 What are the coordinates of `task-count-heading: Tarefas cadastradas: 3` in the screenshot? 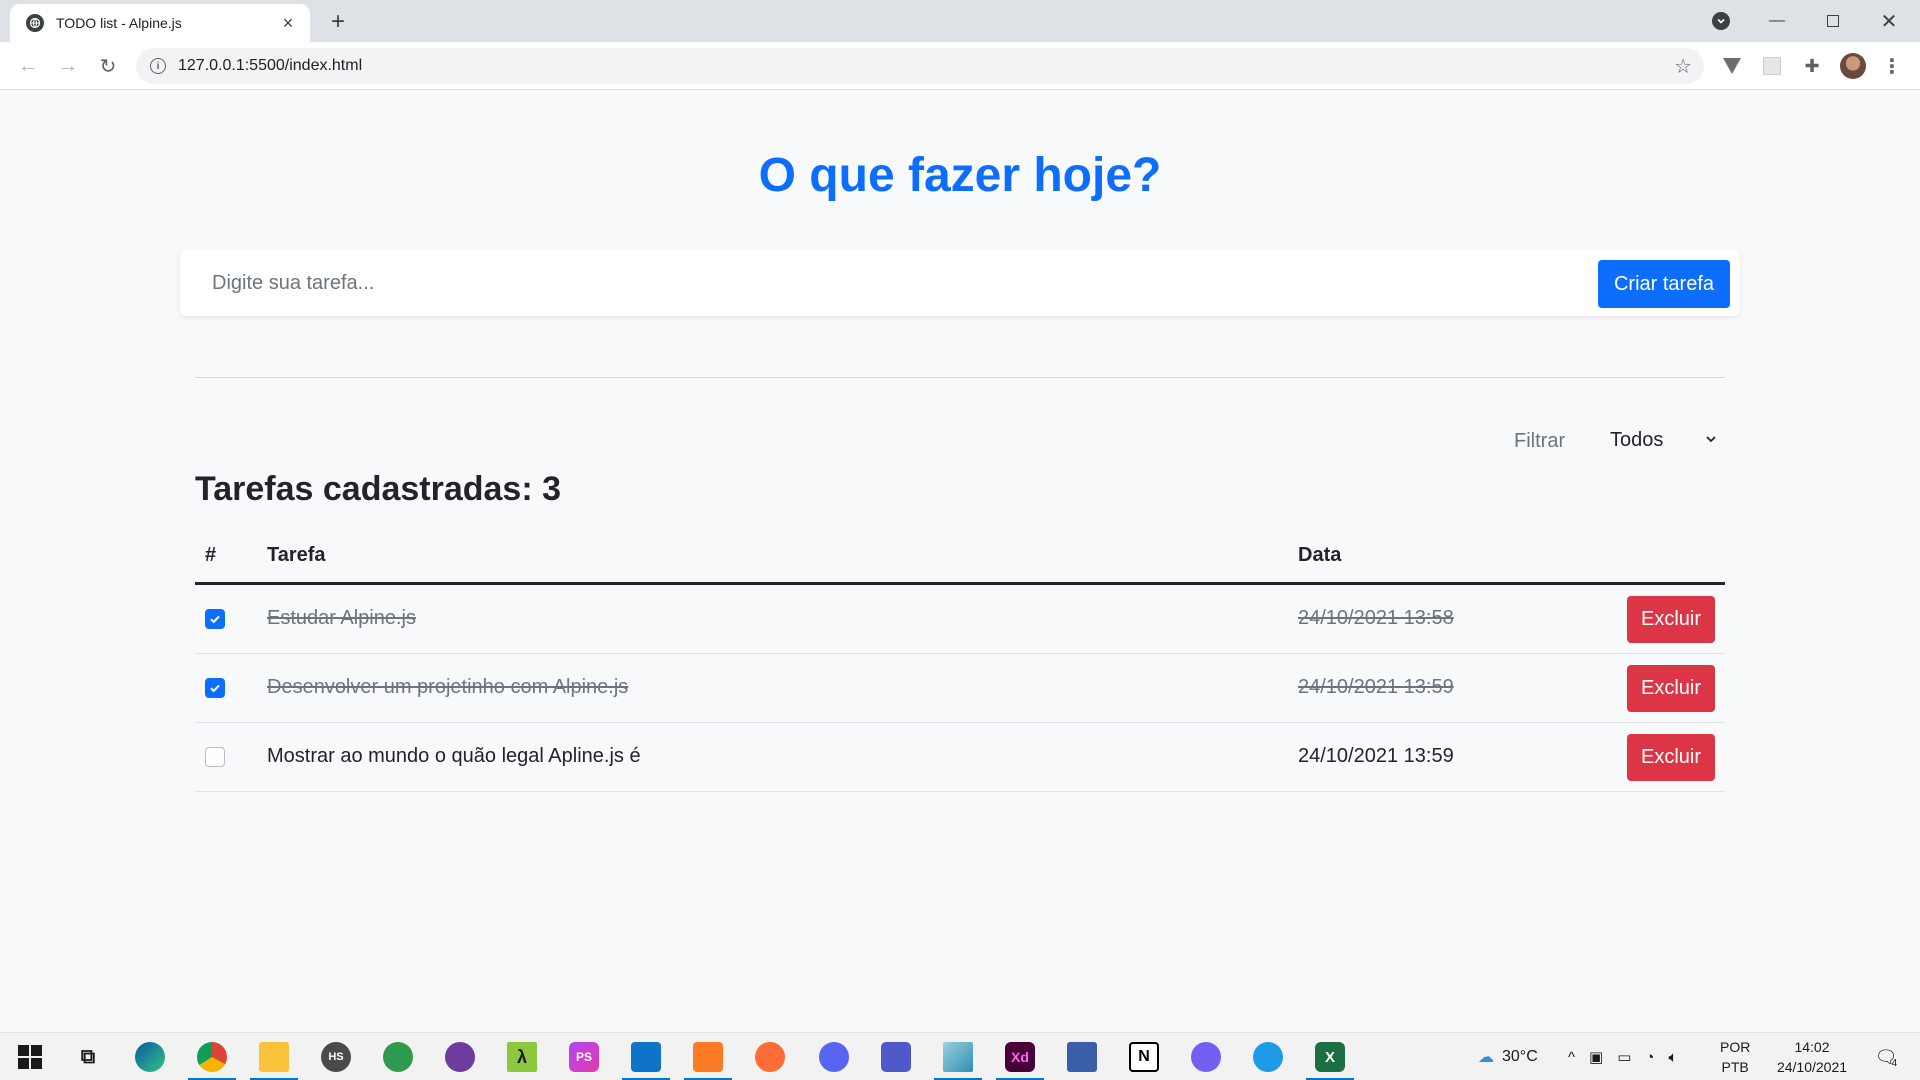 It's located at (378, 489).